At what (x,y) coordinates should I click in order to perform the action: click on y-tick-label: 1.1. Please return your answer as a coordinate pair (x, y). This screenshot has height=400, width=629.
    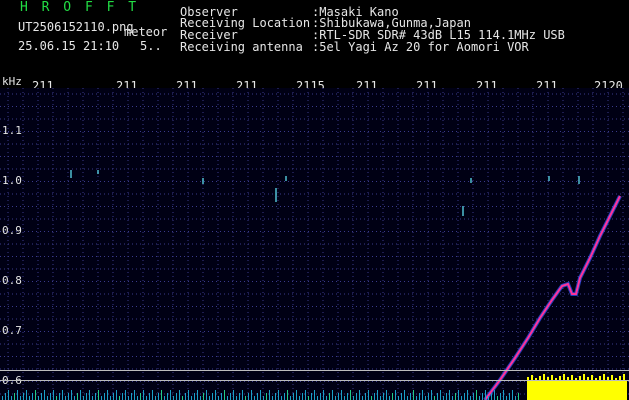
    Looking at the image, I should click on (12, 130).